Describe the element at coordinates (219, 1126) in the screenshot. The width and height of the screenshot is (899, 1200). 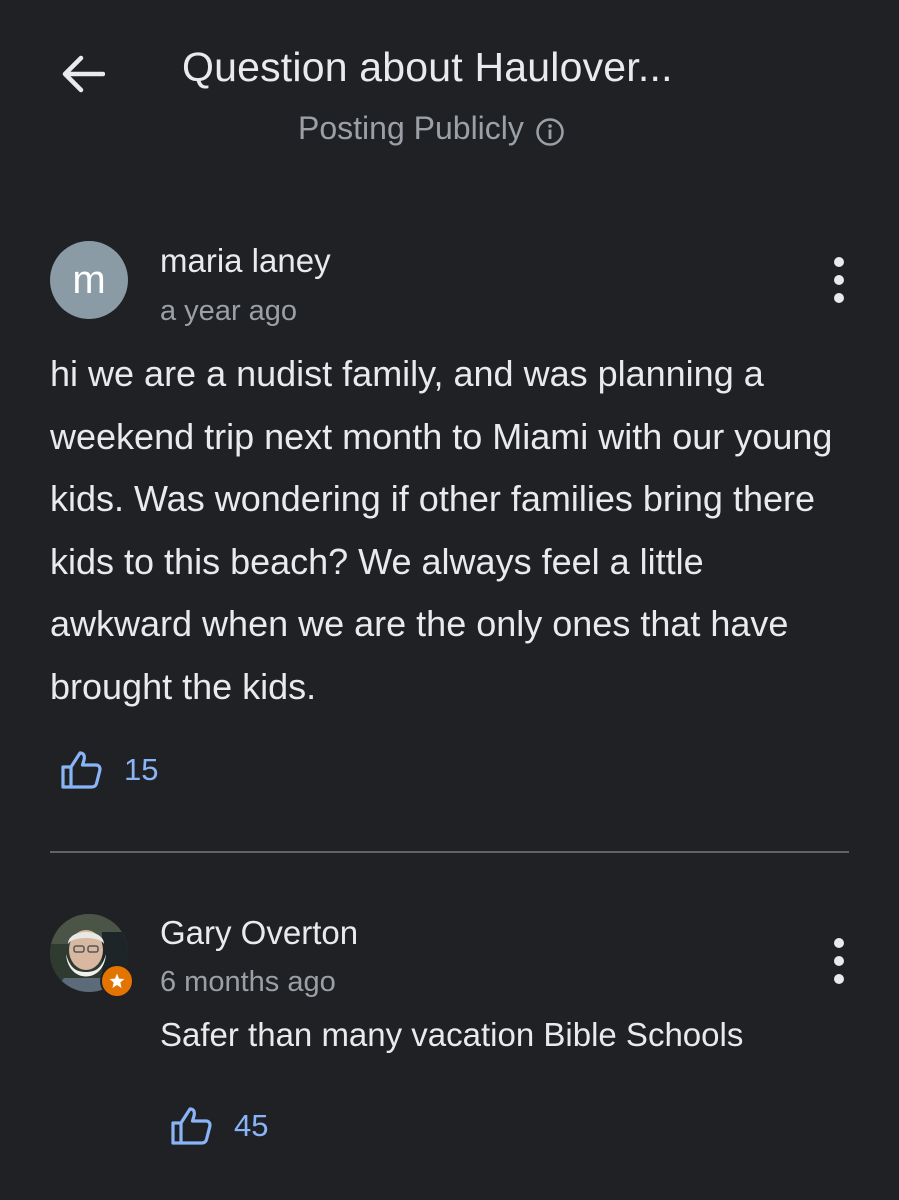
I see `reply-like-button: 45` at that location.